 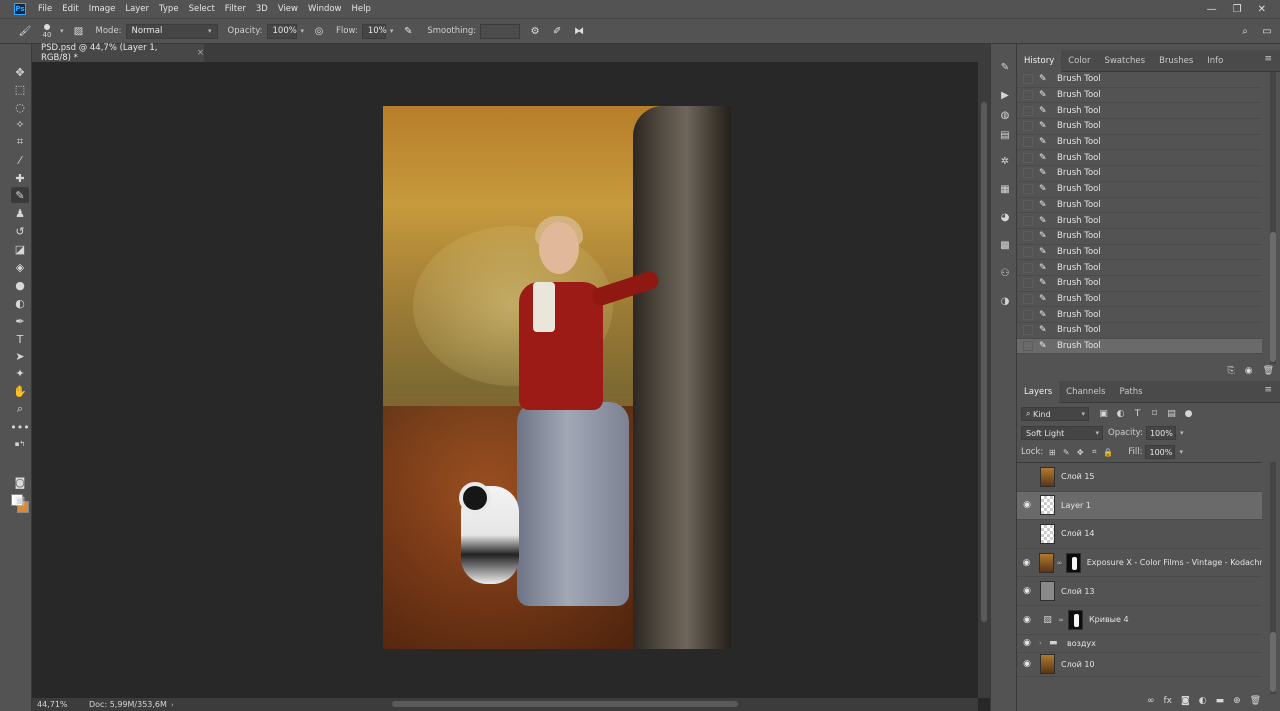 What do you see at coordinates (1038, 391) in the screenshot?
I see `tab-layers: Layers` at bounding box center [1038, 391].